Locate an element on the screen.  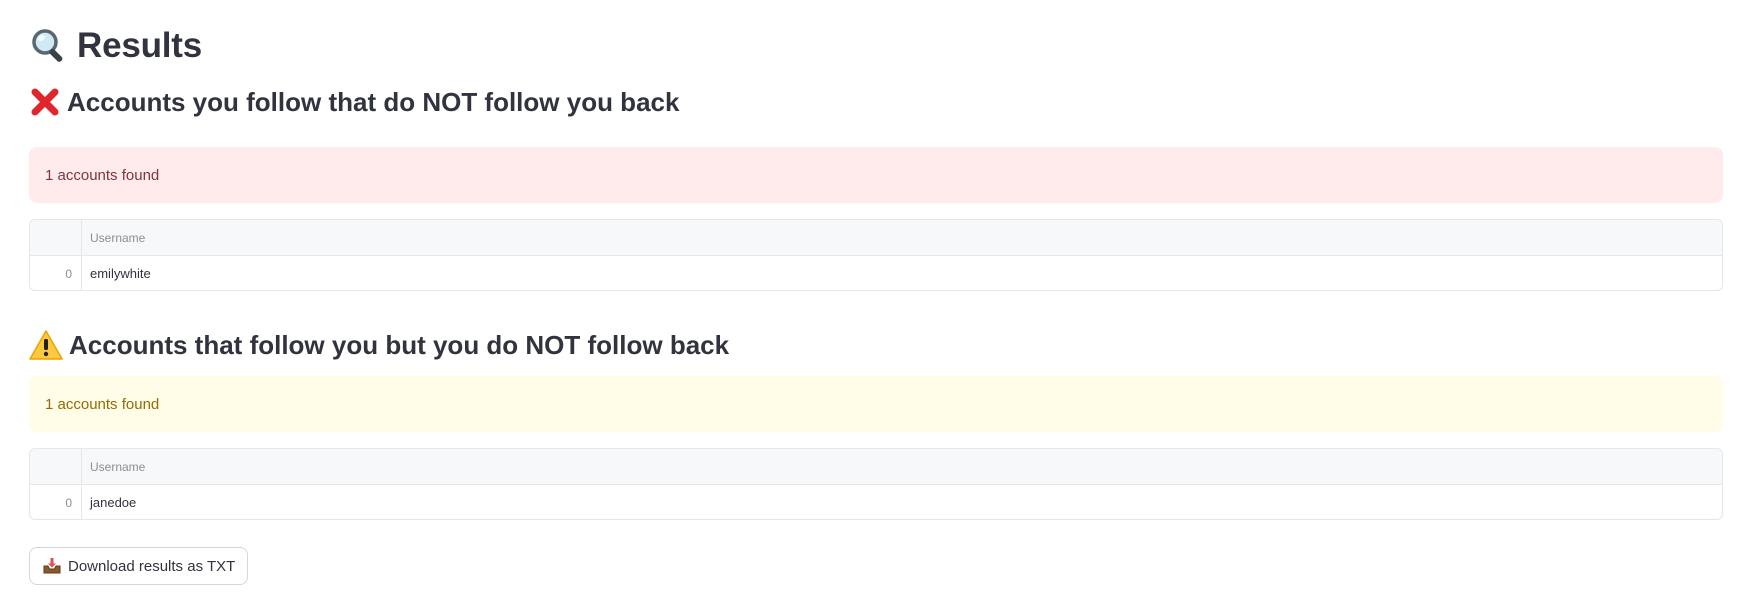
table-row: 0 emilywhite is located at coordinates (876, 273).